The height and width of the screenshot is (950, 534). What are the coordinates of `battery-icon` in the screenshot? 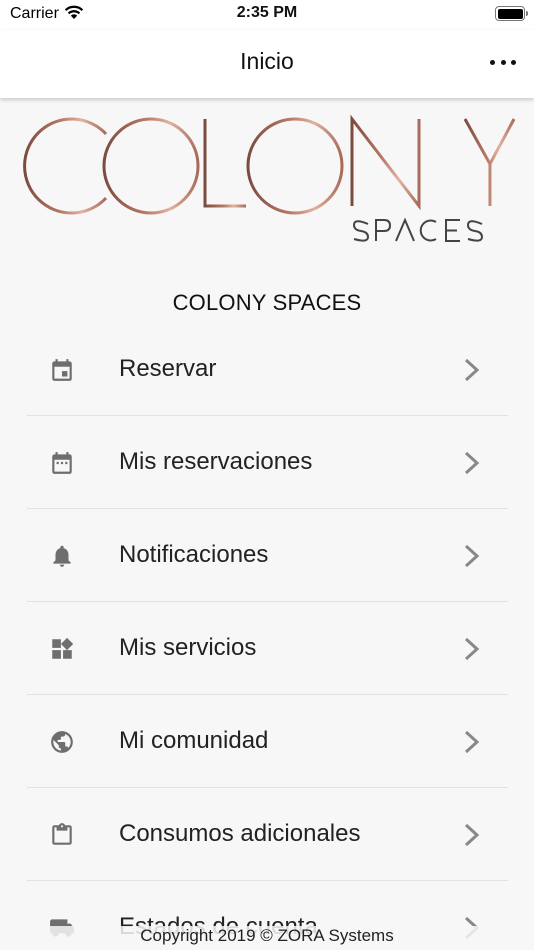 It's located at (511, 13).